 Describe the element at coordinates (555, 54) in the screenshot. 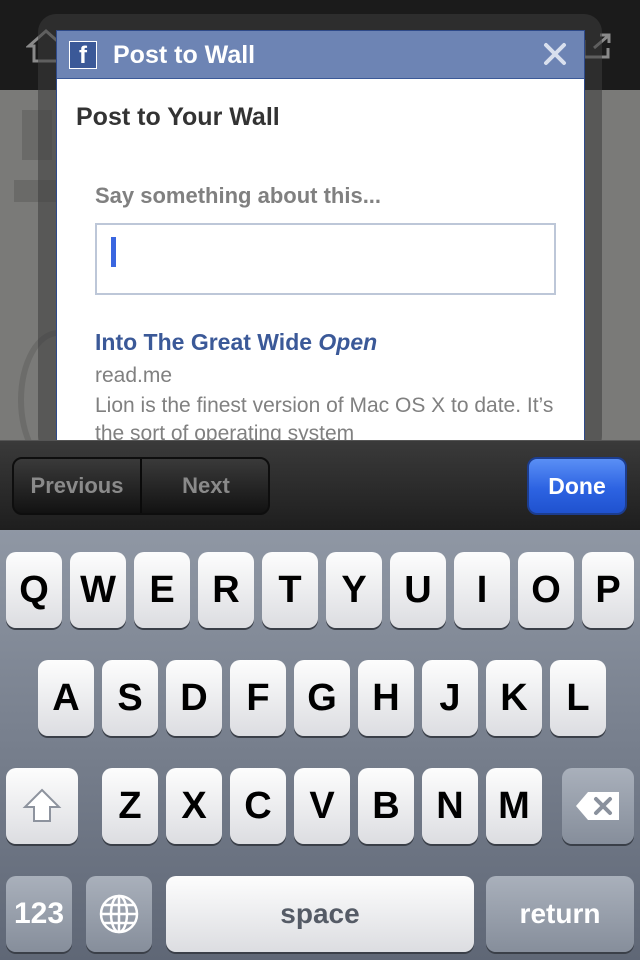

I see `close-icon` at that location.